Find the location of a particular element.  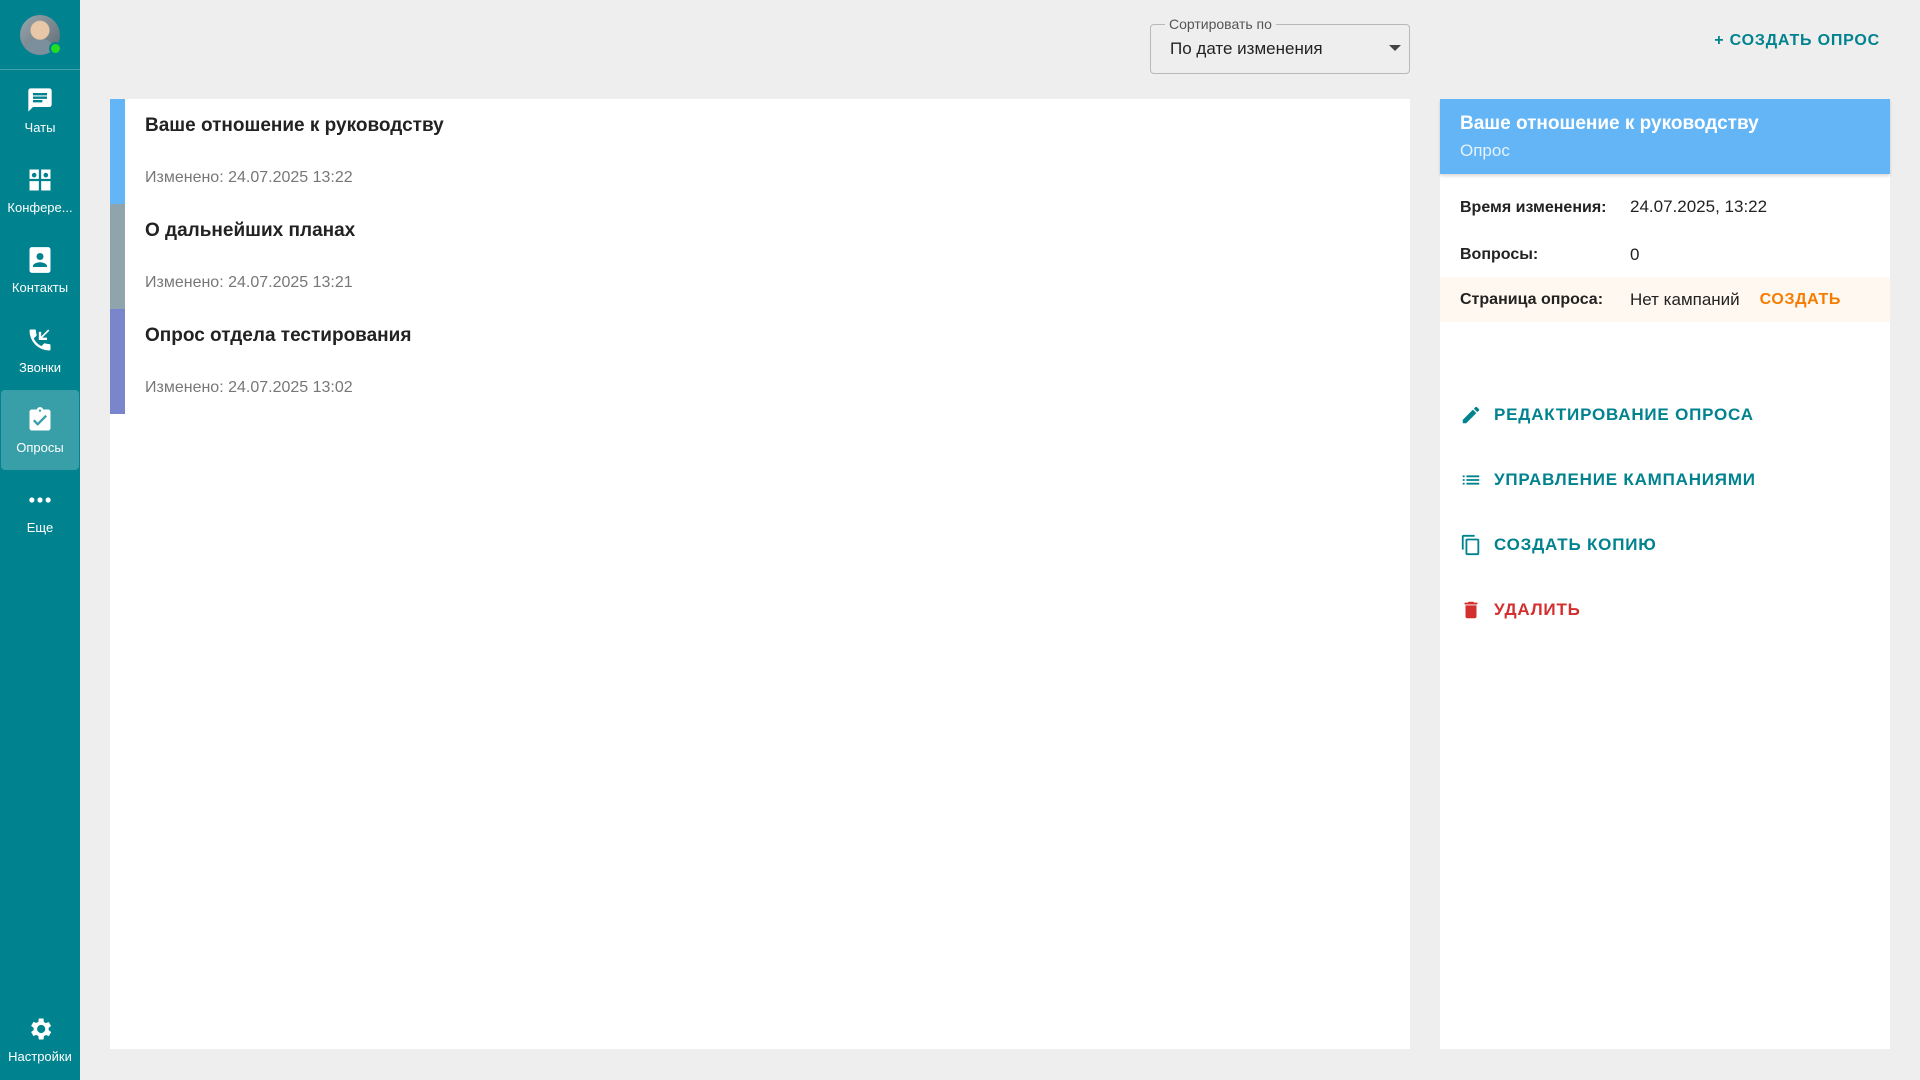

avatar-container is located at coordinates (40, 35).